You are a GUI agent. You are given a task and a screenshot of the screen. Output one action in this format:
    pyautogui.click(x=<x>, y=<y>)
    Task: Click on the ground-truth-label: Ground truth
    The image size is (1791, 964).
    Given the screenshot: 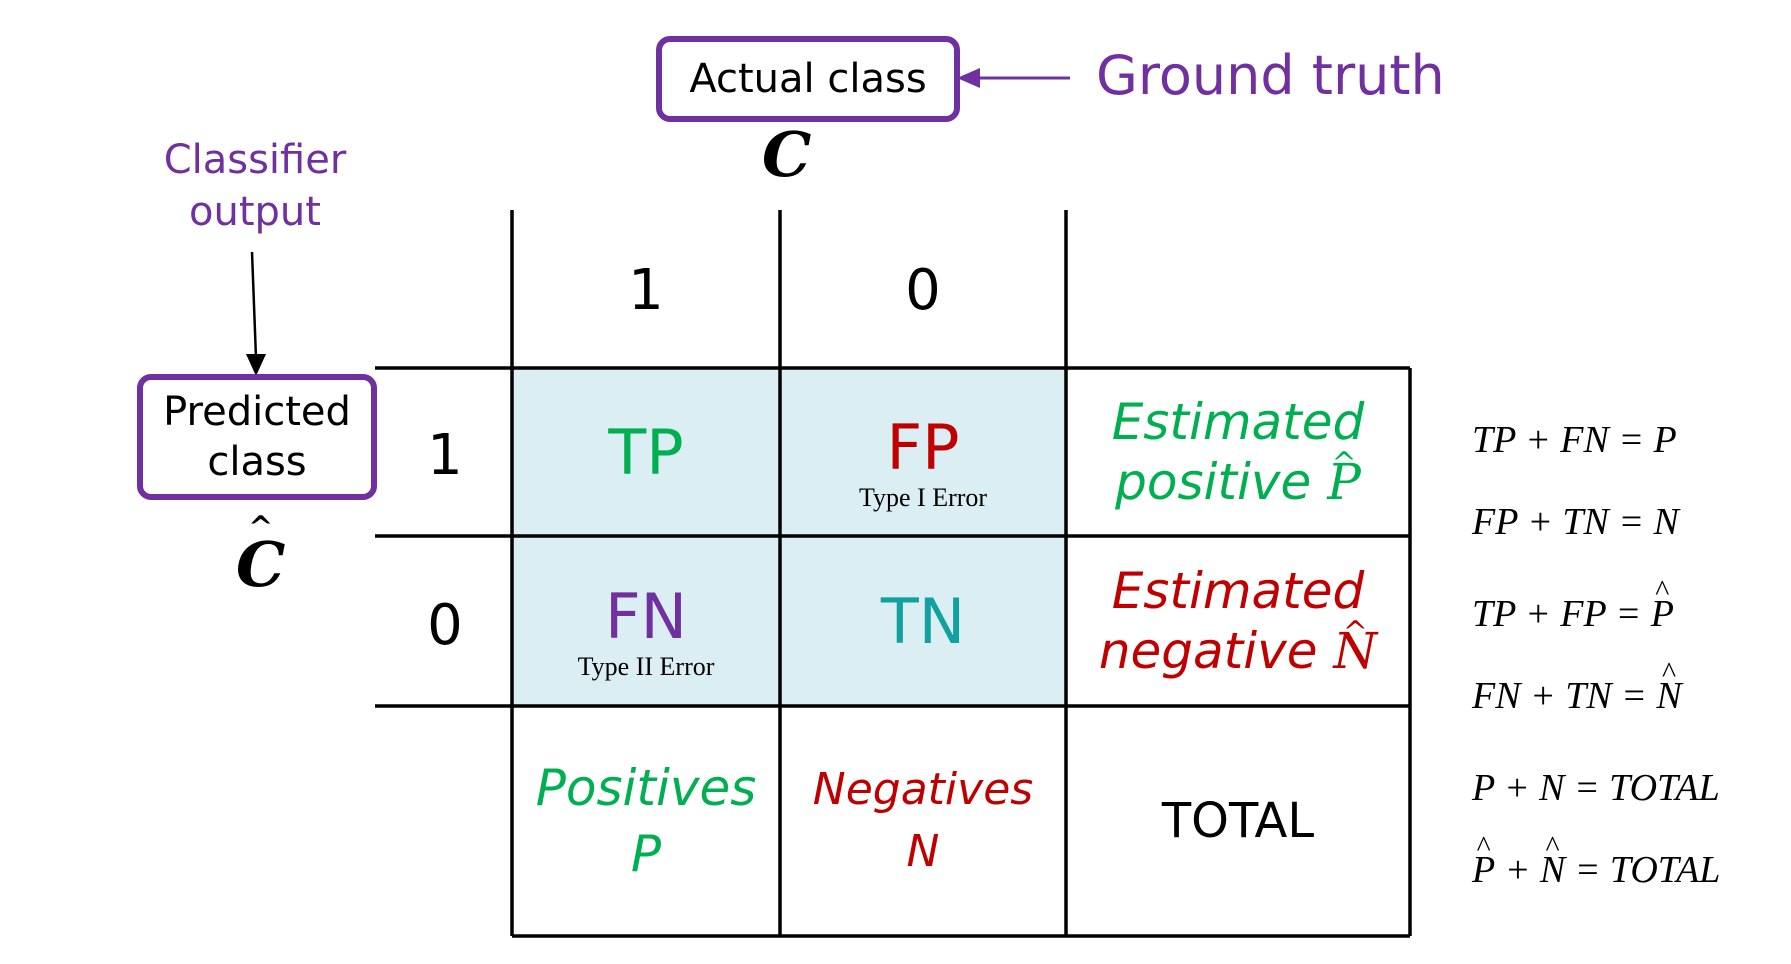 What is the action you would take?
    pyautogui.click(x=1270, y=75)
    